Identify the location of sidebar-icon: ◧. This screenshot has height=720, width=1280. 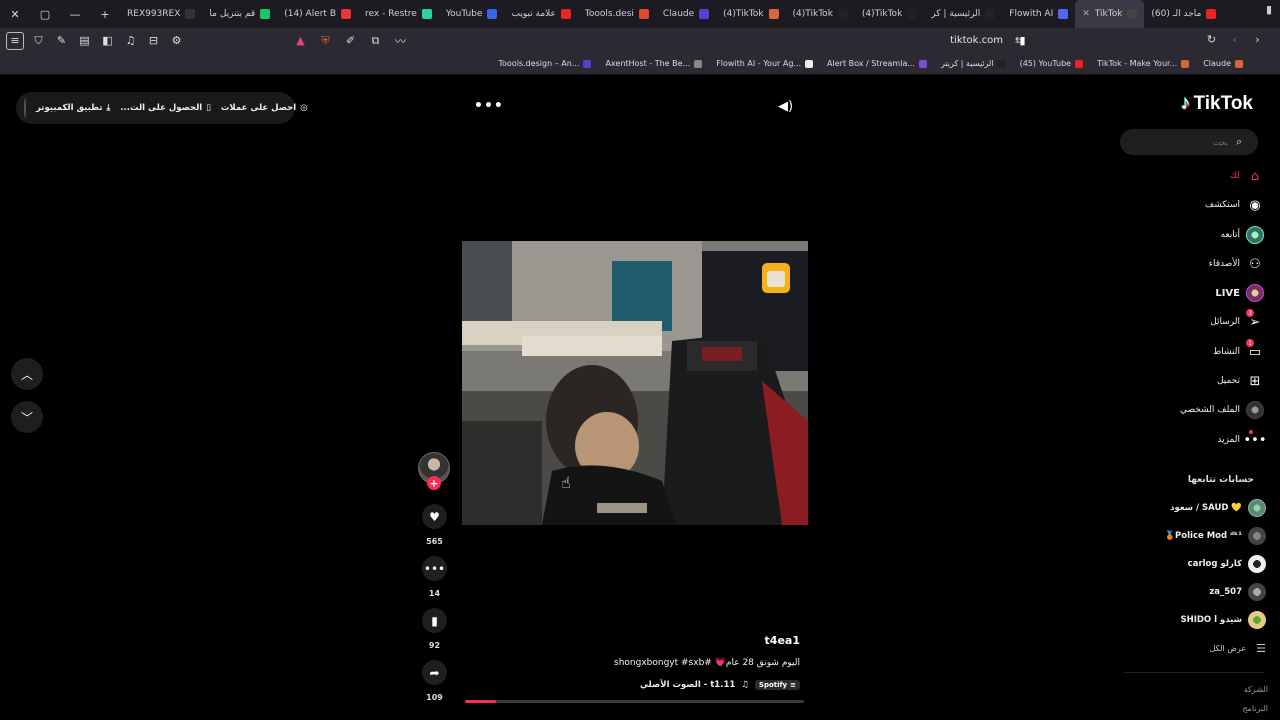
(107, 40).